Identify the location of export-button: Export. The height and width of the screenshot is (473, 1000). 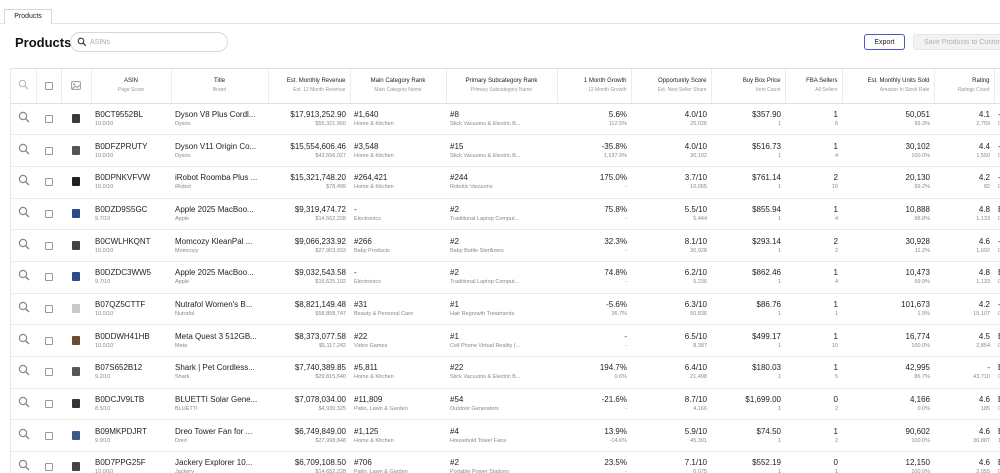
(884, 42).